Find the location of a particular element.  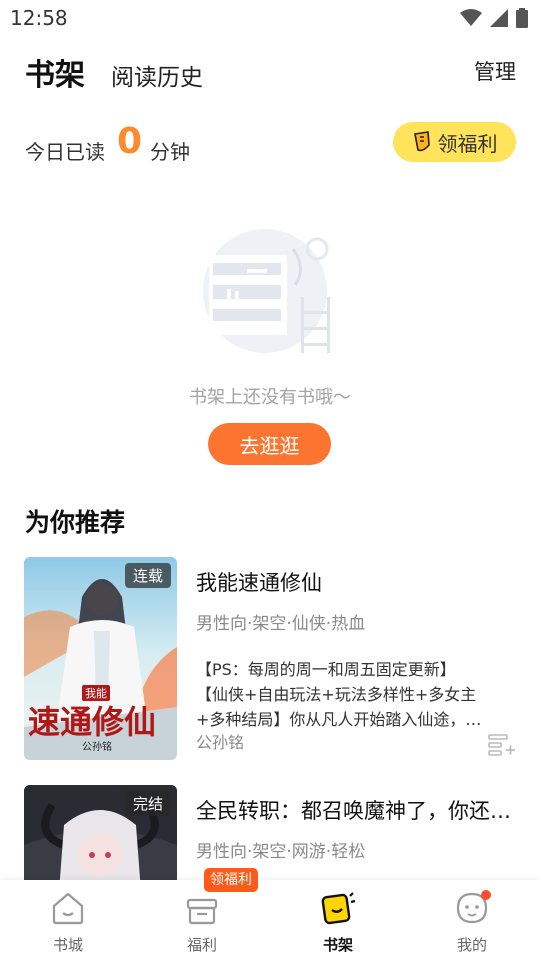

nav-bookstore: 书城 is located at coordinates (68, 922).